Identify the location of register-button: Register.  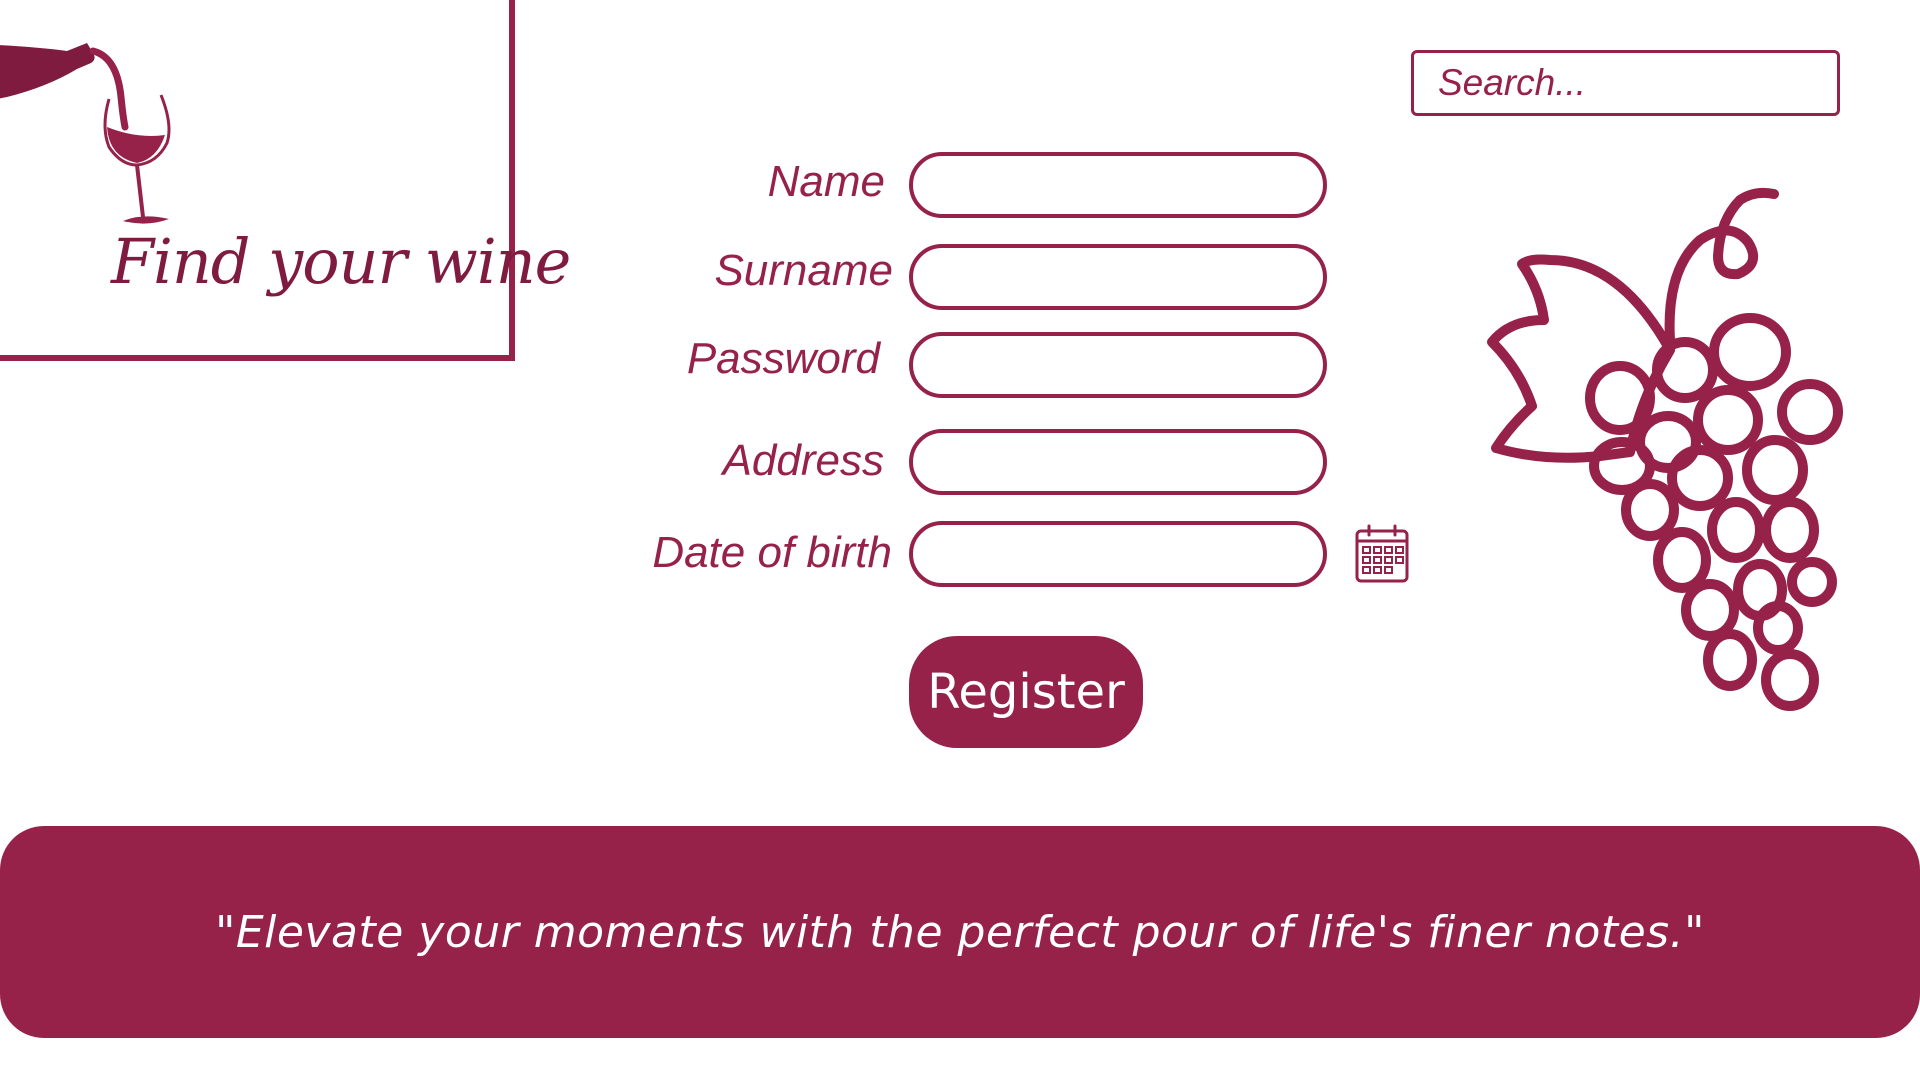
(1026, 692).